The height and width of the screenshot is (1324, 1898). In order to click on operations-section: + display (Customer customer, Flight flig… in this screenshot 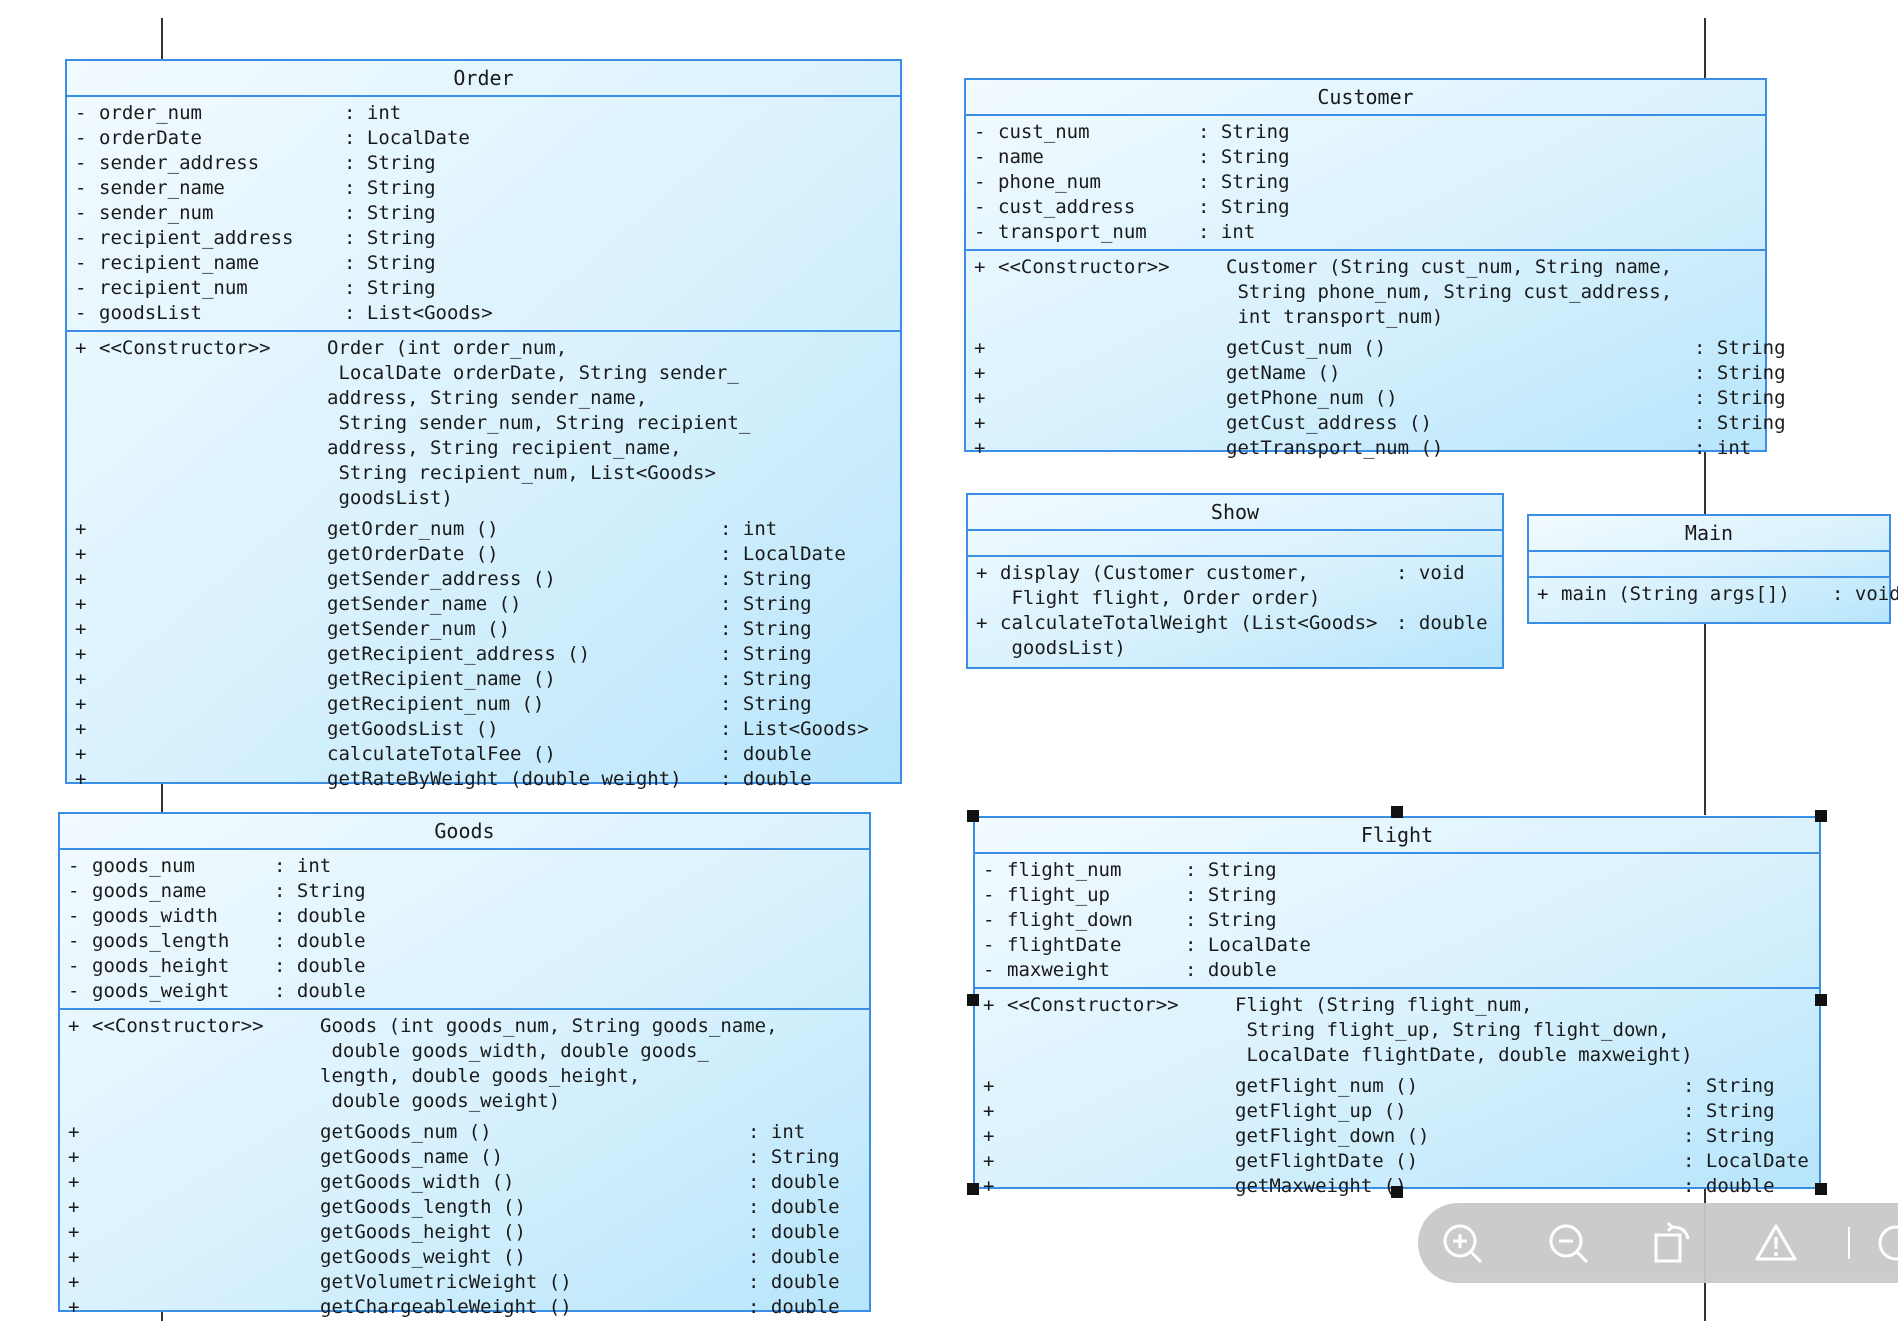, I will do `click(1235, 611)`.